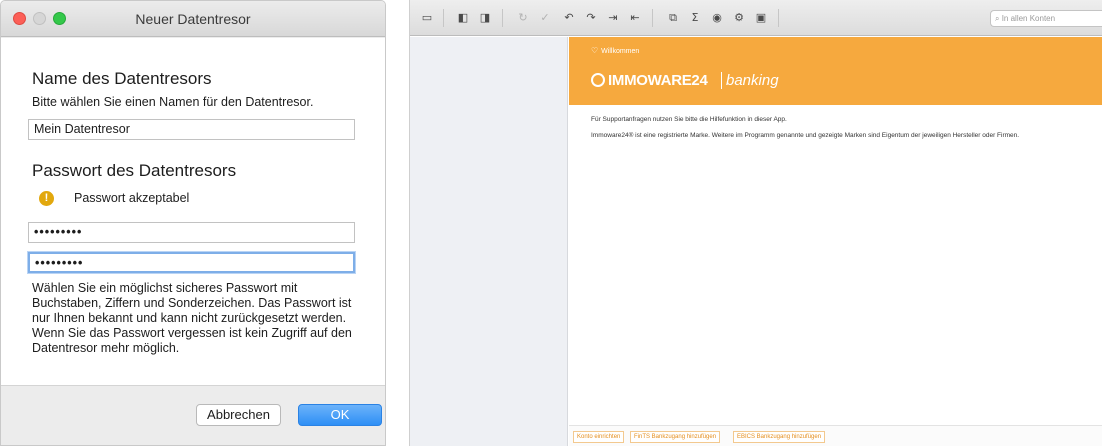 The width and height of the screenshot is (1102, 446). I want to click on logo-brand: IMMOWARE24, so click(658, 80).